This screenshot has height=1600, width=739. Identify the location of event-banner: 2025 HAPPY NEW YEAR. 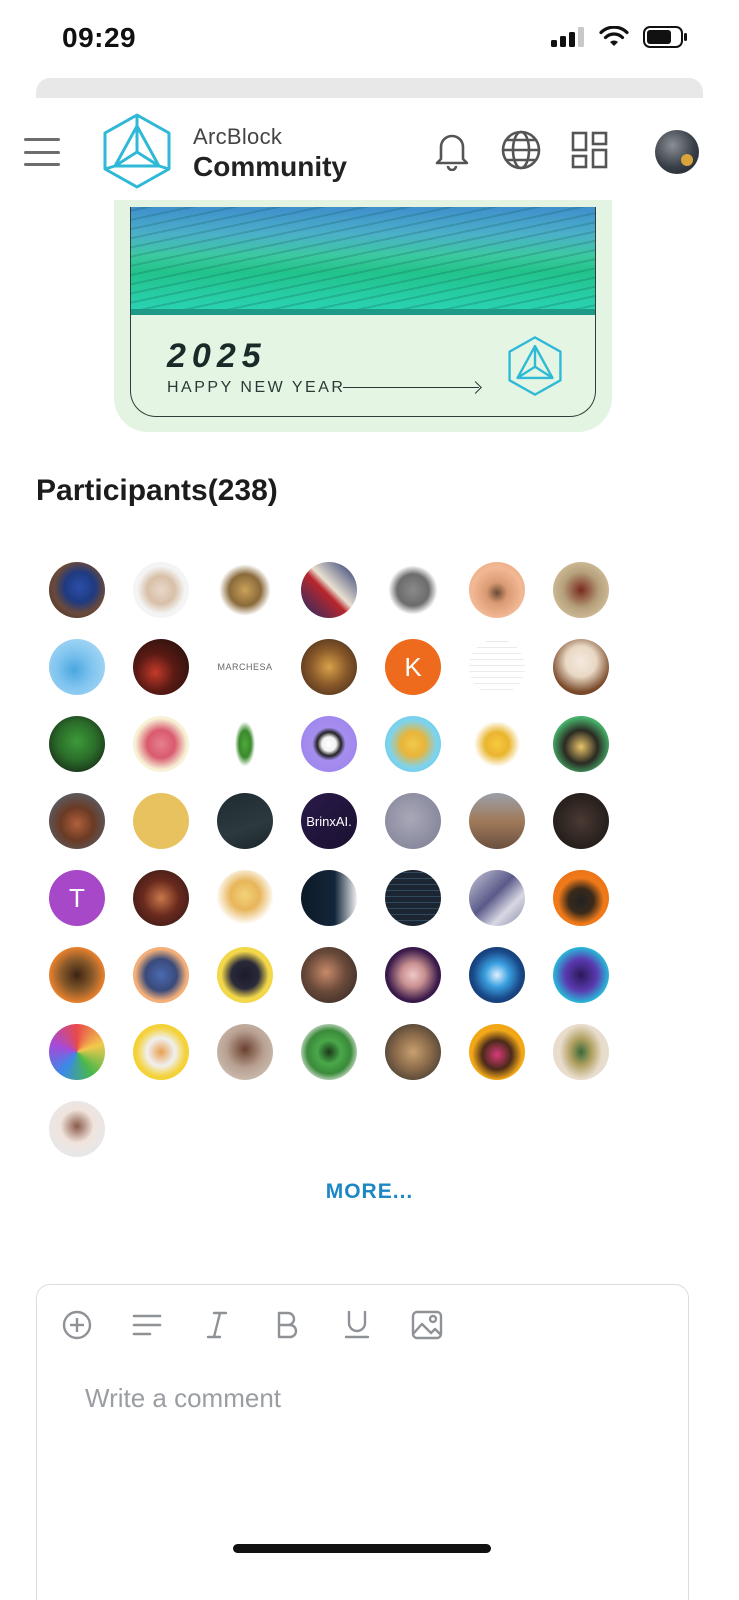
(363, 312).